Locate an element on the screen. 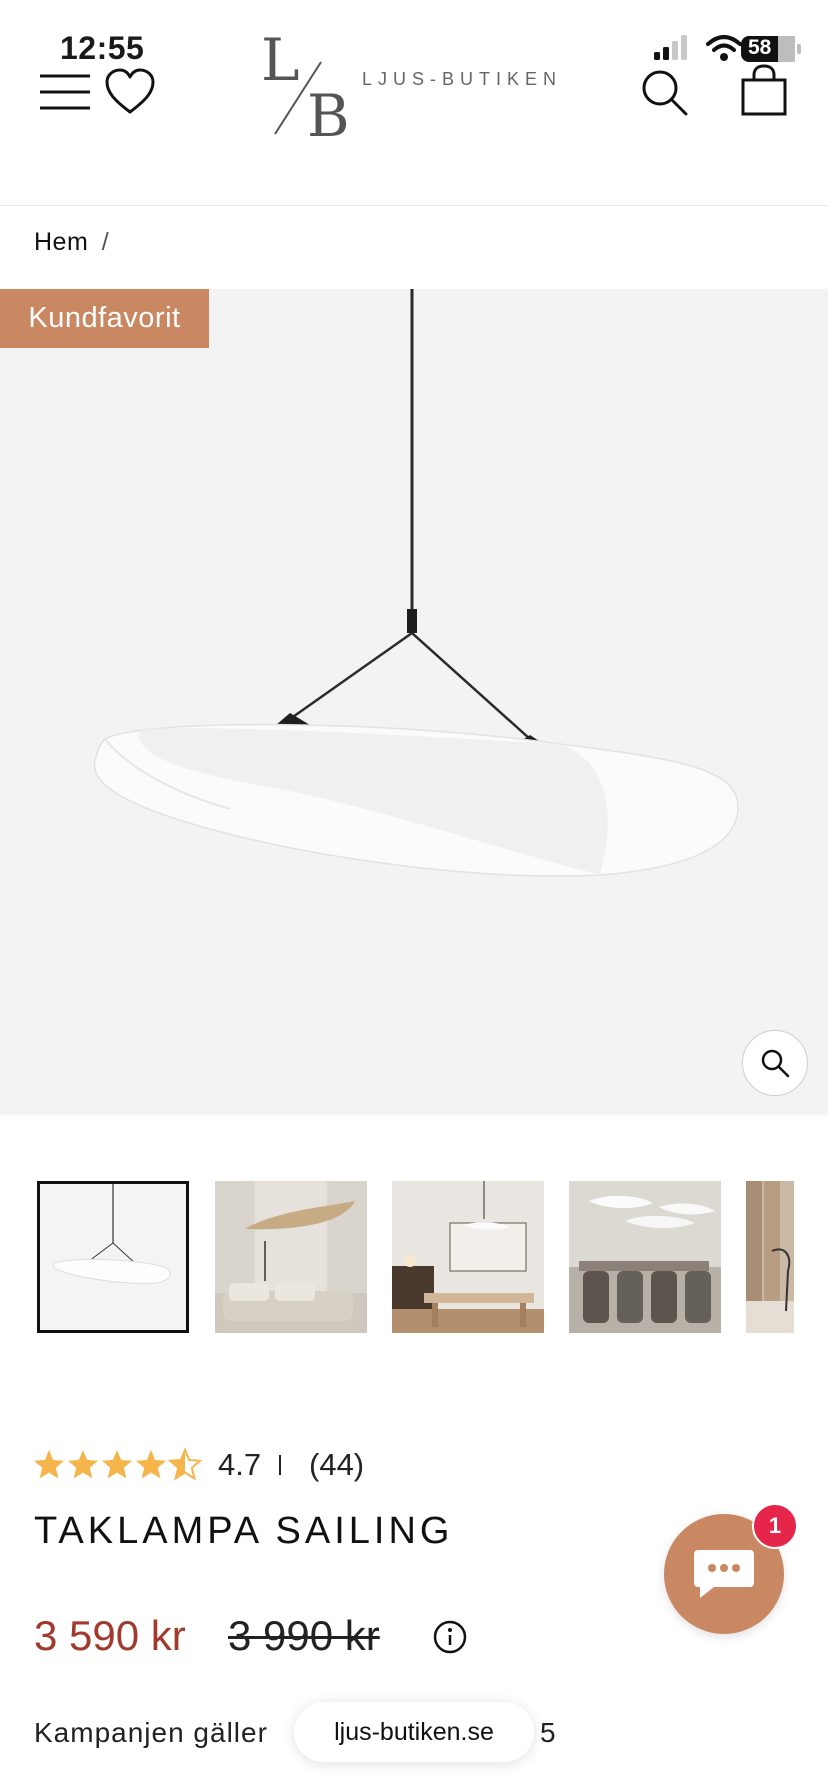 This screenshot has height=1792, width=828. rating-stars is located at coordinates (118, 1465).